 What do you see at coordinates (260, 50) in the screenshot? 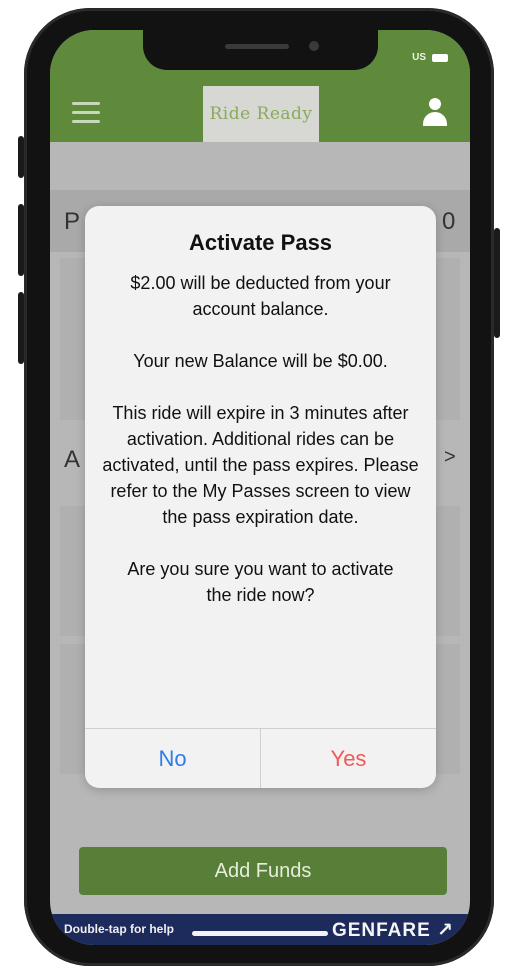
I see `notch` at bounding box center [260, 50].